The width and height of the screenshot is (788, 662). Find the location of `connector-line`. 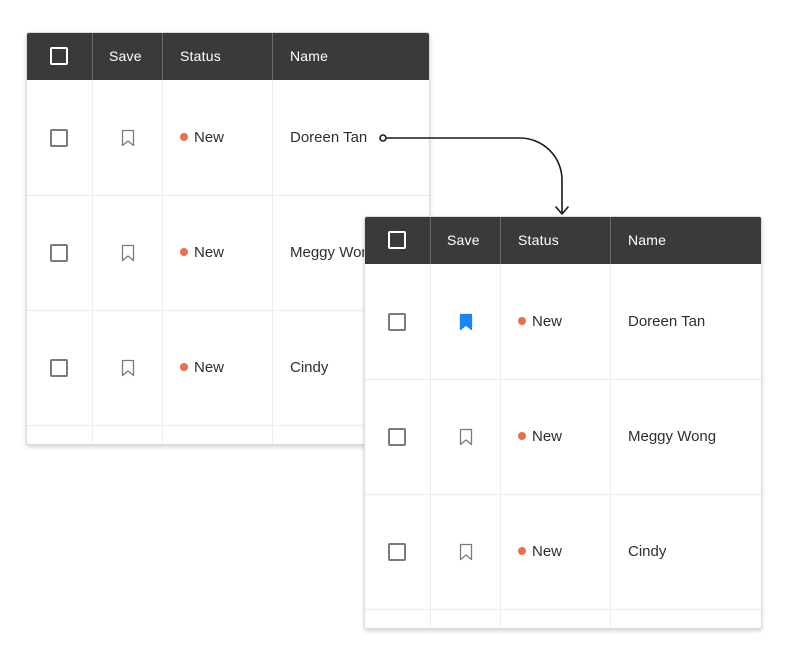

connector-line is located at coordinates (474, 175).